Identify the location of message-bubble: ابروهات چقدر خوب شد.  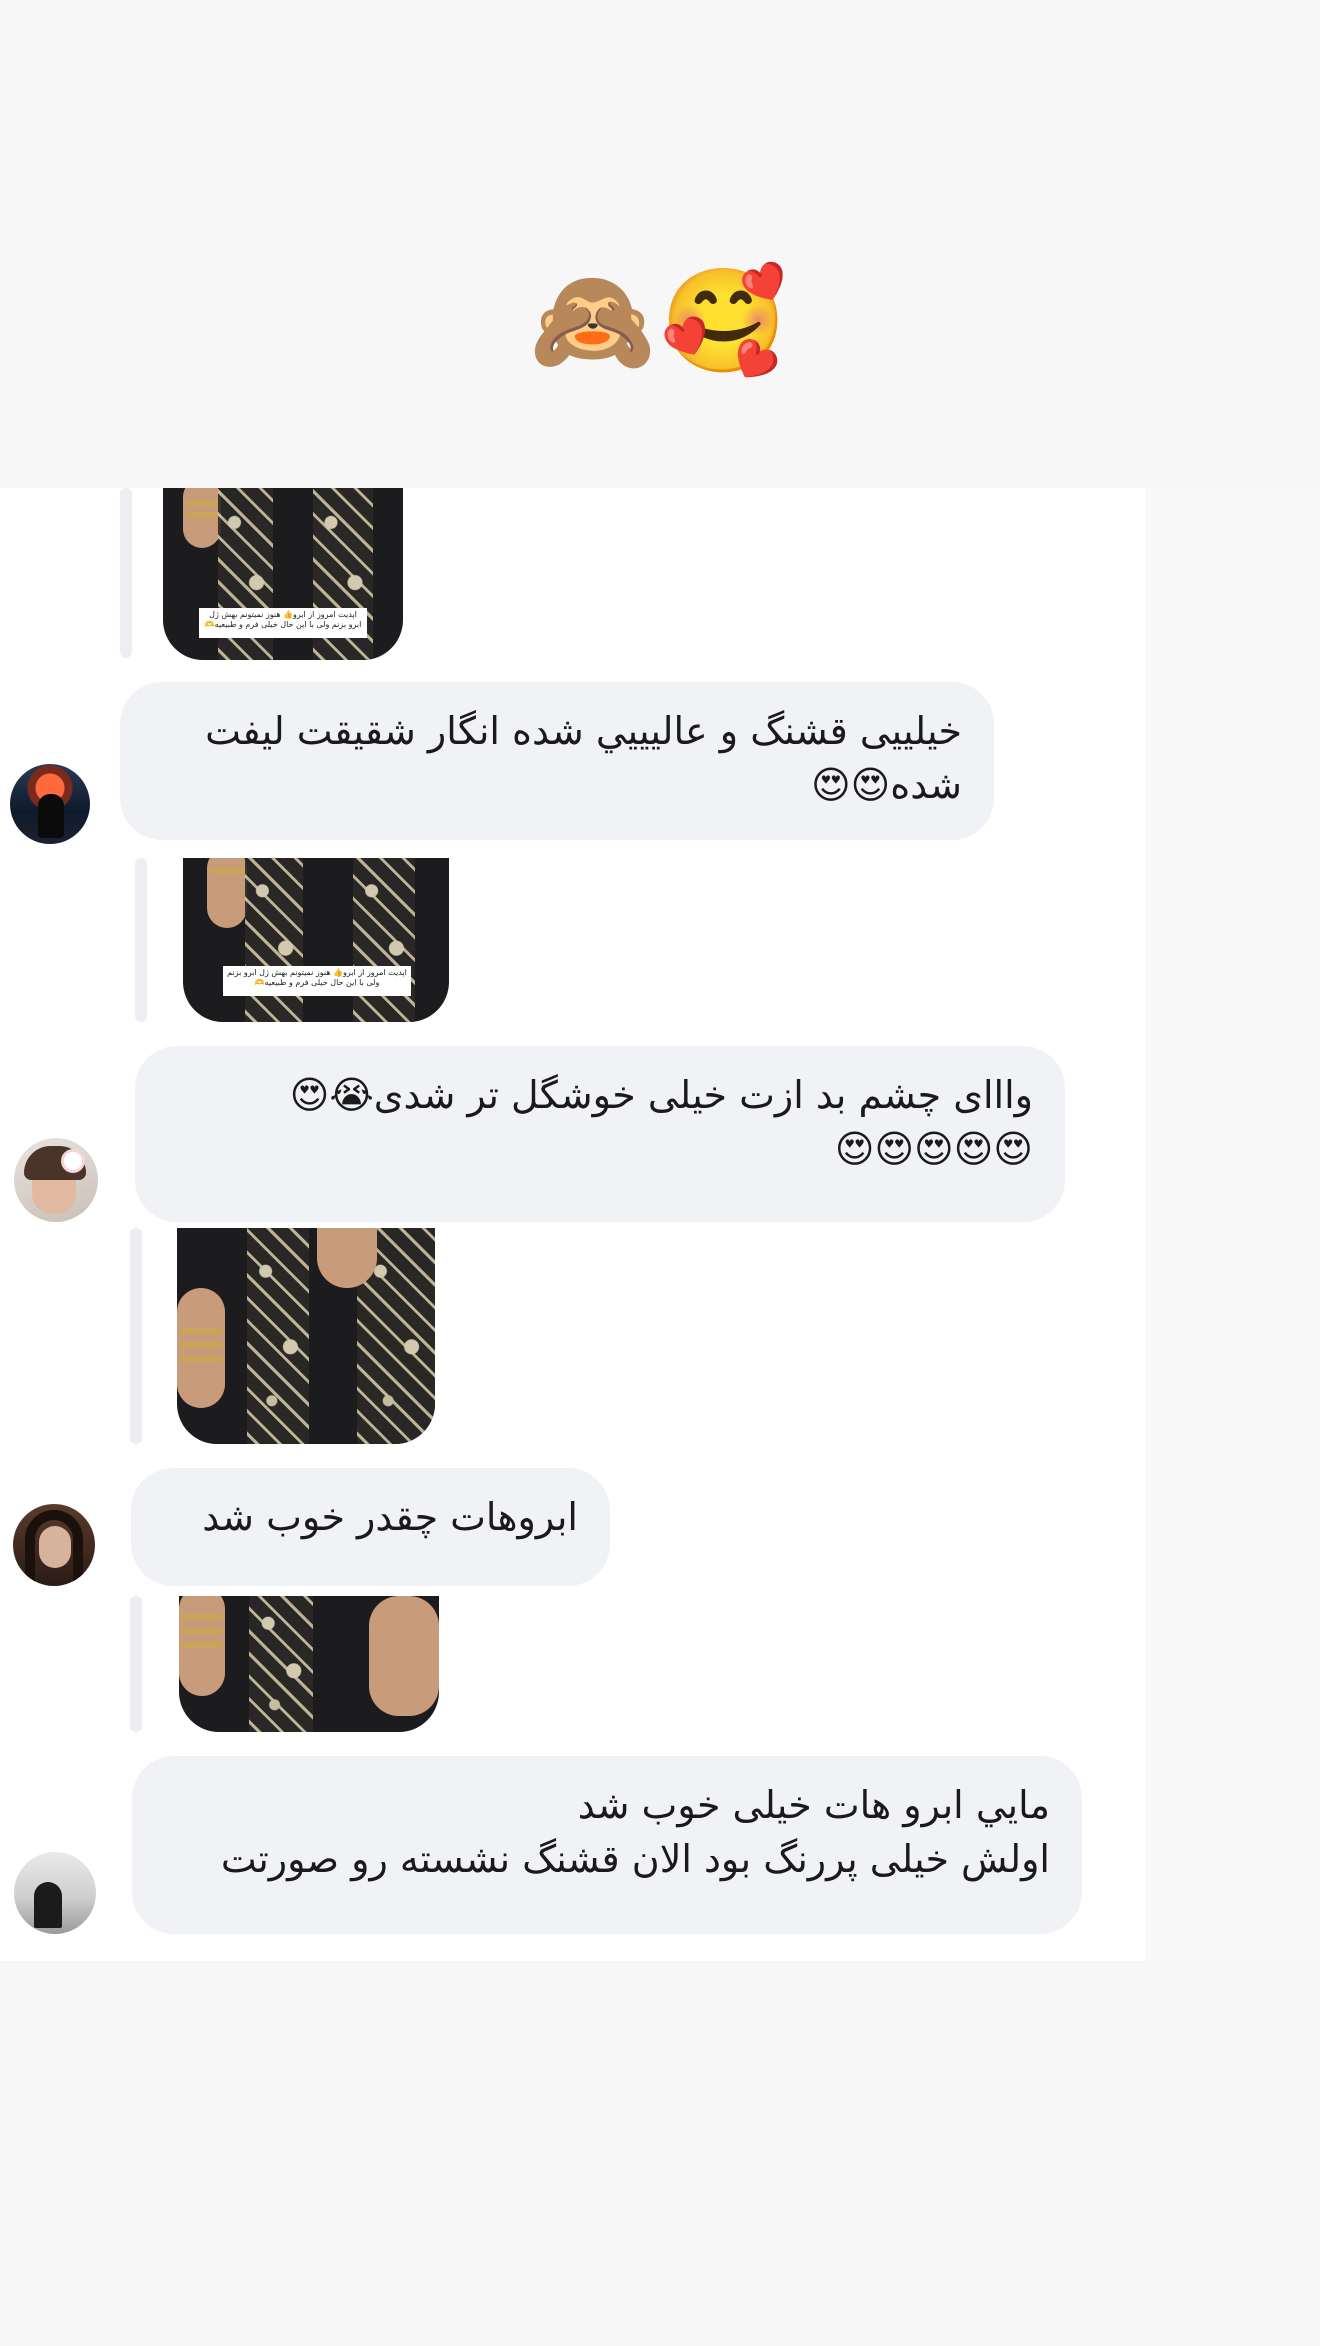
(370, 1527).